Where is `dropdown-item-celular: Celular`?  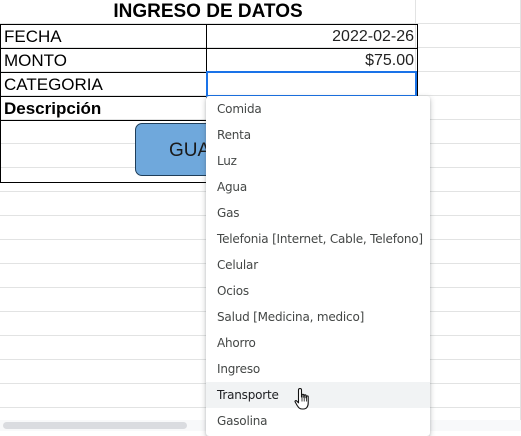 dropdown-item-celular: Celular is located at coordinates (318, 265).